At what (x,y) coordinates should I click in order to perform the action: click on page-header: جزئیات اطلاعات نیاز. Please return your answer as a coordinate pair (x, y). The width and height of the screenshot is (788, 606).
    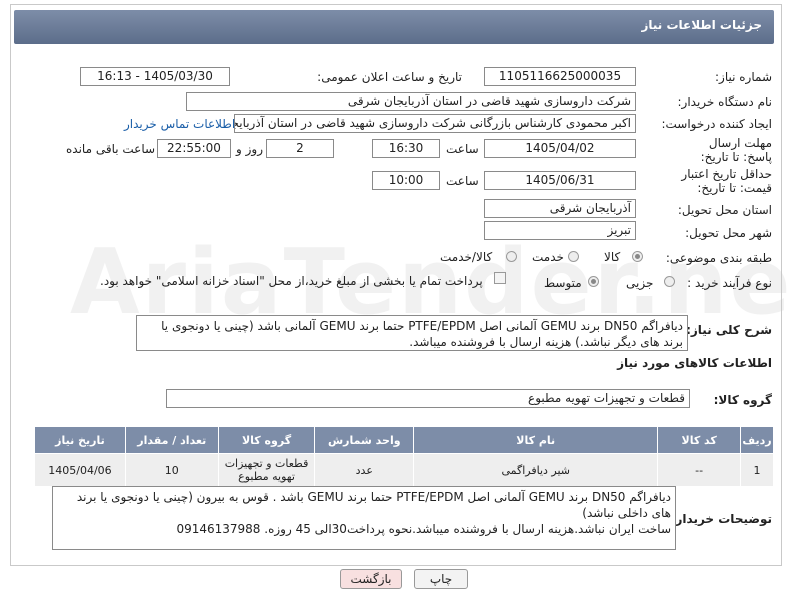
    Looking at the image, I should click on (394, 27).